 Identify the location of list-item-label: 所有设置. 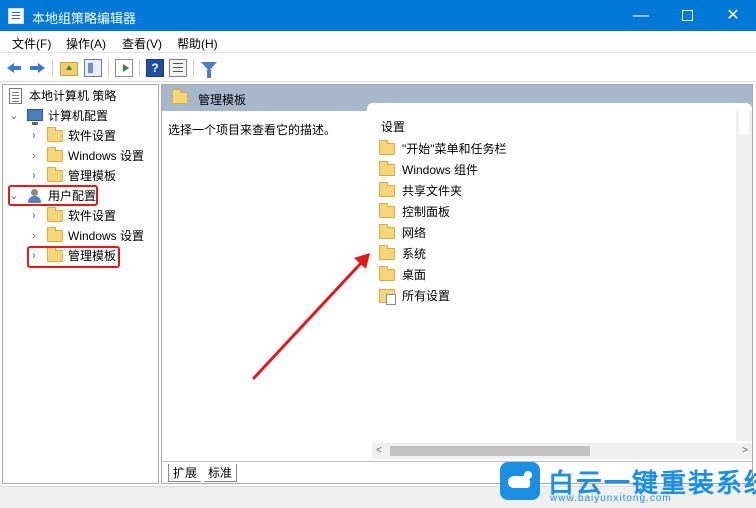
(426, 296).